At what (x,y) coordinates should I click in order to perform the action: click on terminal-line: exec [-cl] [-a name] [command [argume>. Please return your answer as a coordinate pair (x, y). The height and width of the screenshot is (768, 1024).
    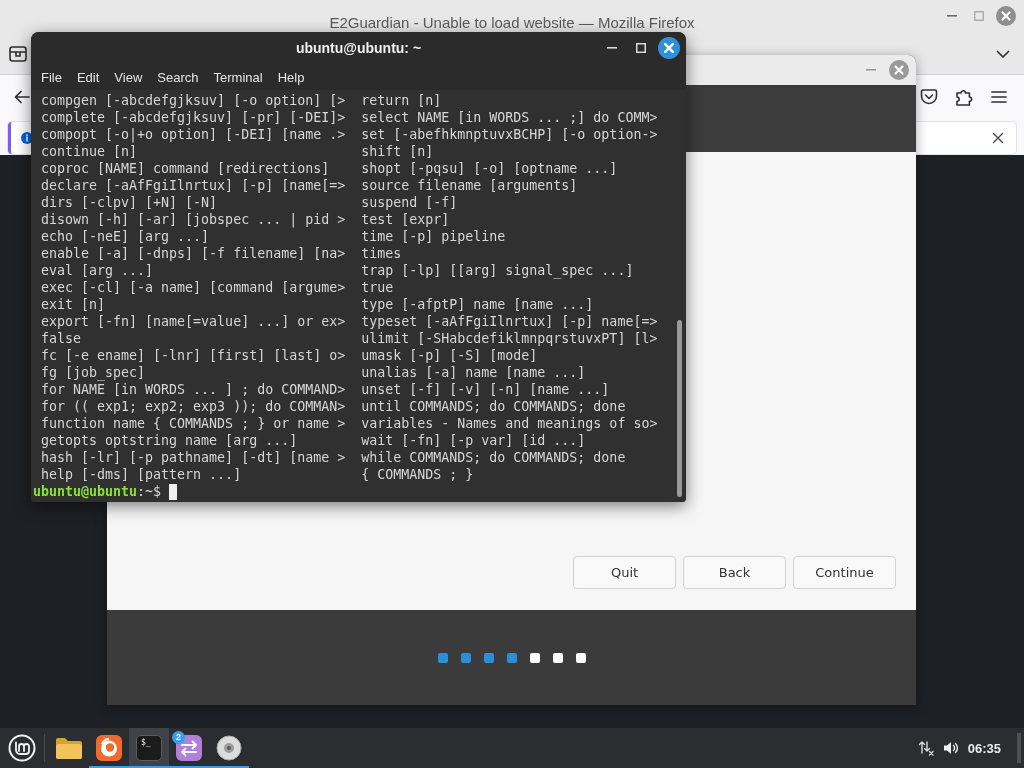
    Looking at the image, I should click on (194, 287).